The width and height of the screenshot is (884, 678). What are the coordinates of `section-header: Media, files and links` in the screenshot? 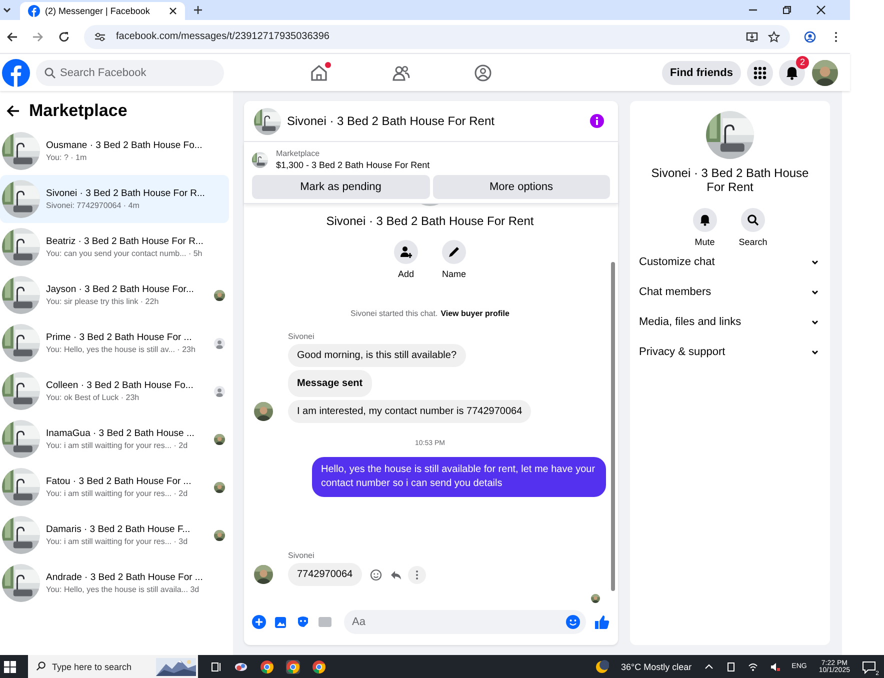 It's located at (730, 322).